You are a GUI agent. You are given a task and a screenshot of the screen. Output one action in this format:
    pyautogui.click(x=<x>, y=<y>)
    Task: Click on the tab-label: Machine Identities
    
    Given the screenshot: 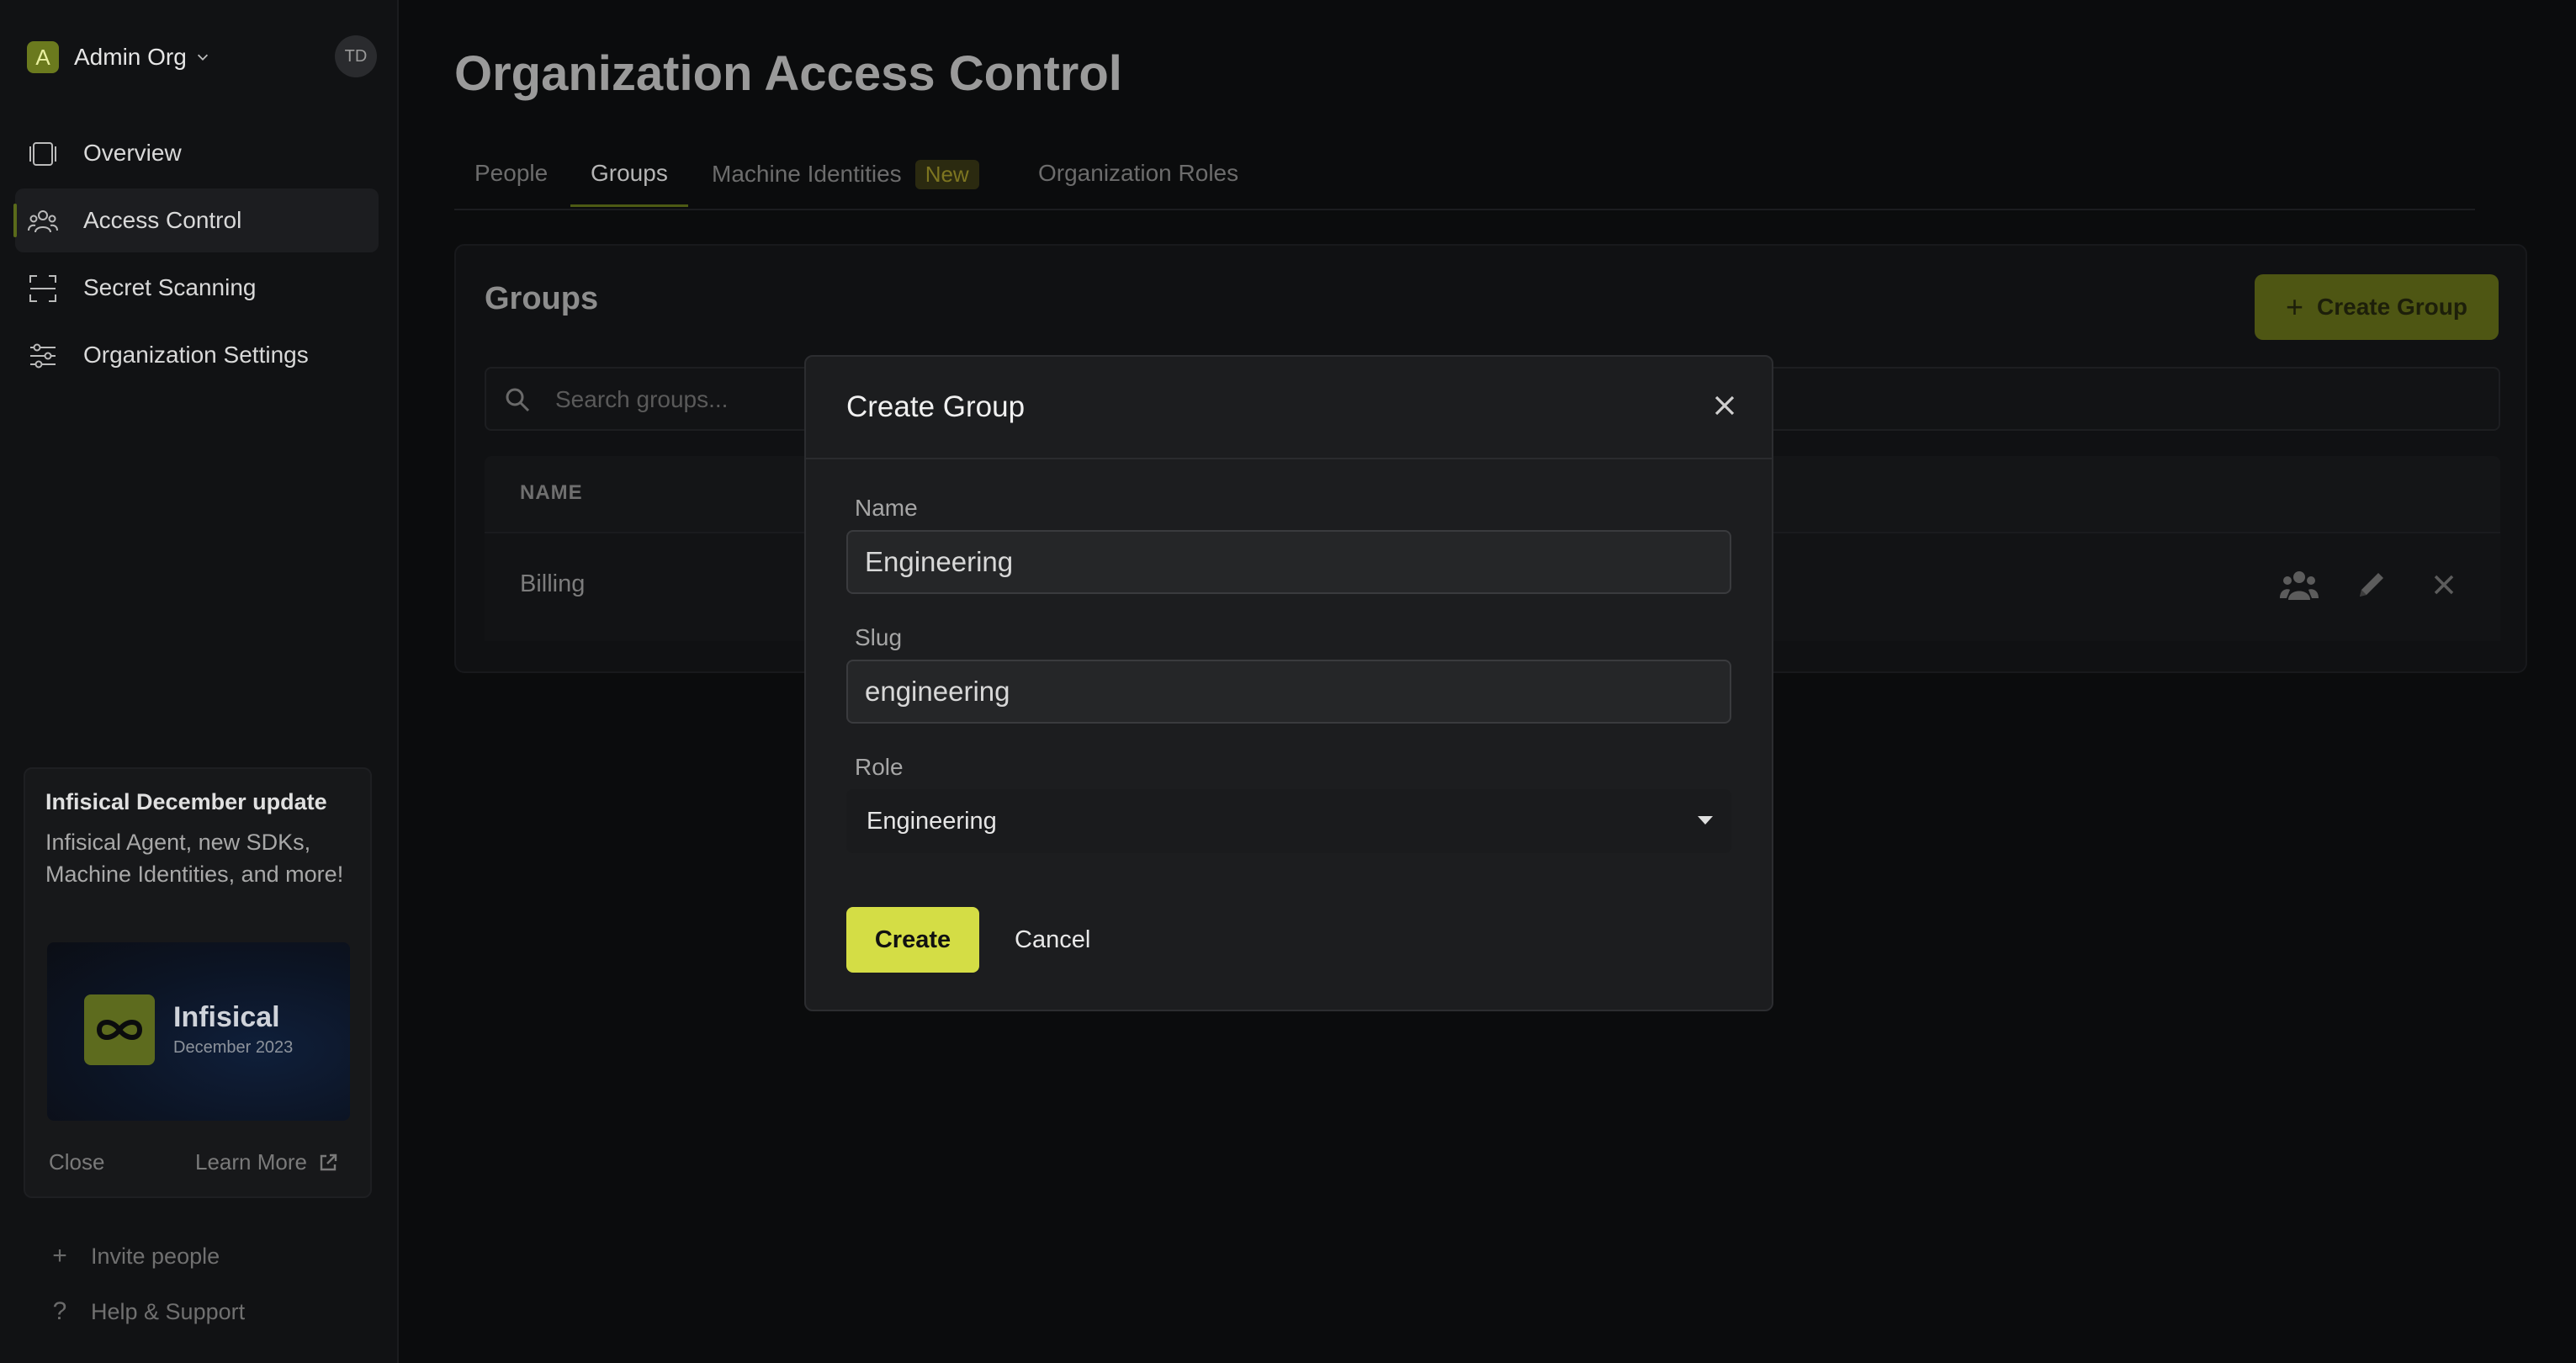 What is the action you would take?
    pyautogui.click(x=807, y=174)
    